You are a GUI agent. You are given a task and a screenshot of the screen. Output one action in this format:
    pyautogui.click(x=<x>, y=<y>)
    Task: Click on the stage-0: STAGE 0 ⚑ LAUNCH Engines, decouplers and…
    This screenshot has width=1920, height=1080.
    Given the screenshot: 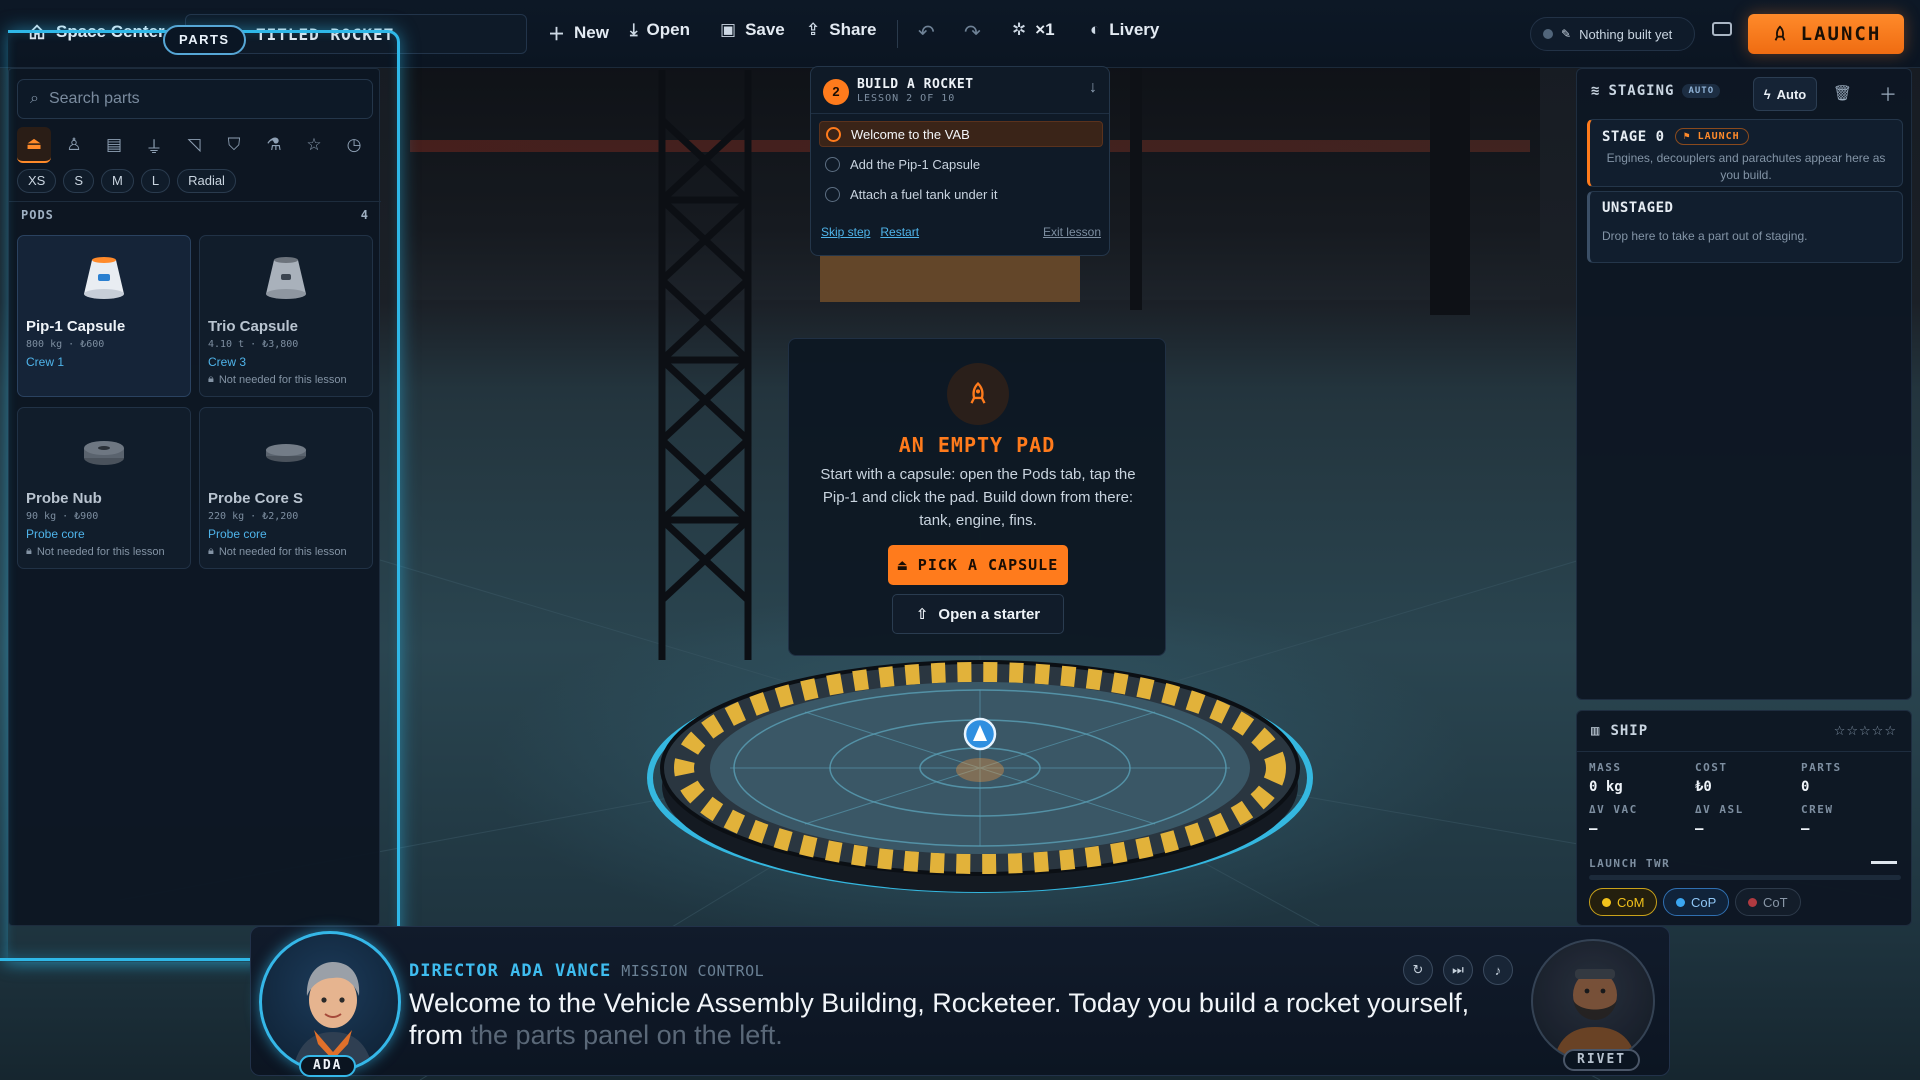 What is the action you would take?
    pyautogui.click(x=1745, y=153)
    